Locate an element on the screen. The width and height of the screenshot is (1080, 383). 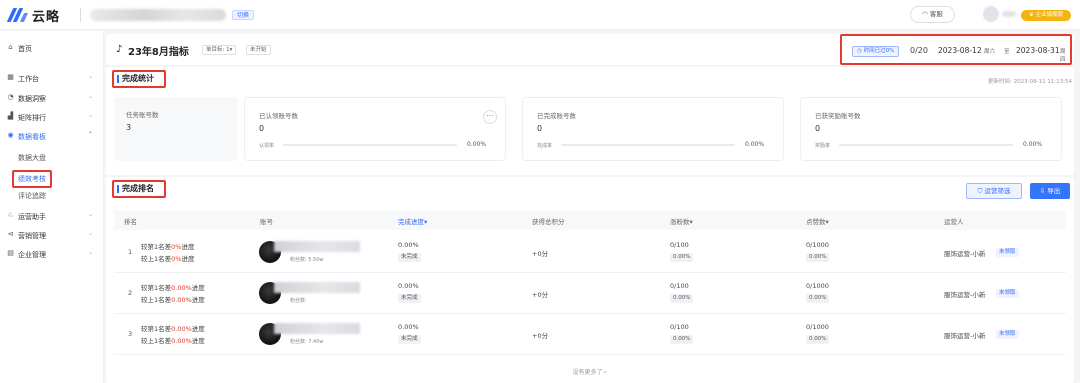
customer-service-button: ◠ 客服 is located at coordinates (932, 14).